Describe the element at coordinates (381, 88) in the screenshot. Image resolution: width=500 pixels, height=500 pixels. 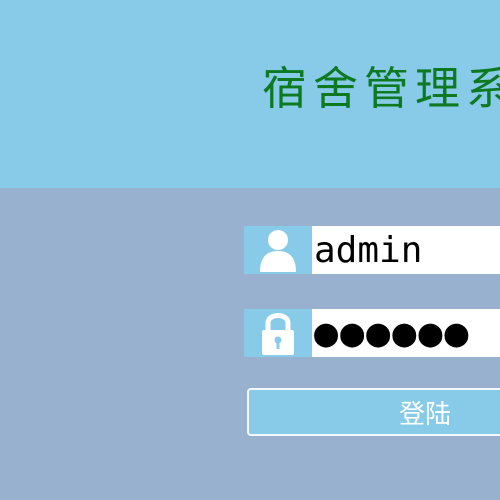
I see `app-title: 宿舍管理系统` at that location.